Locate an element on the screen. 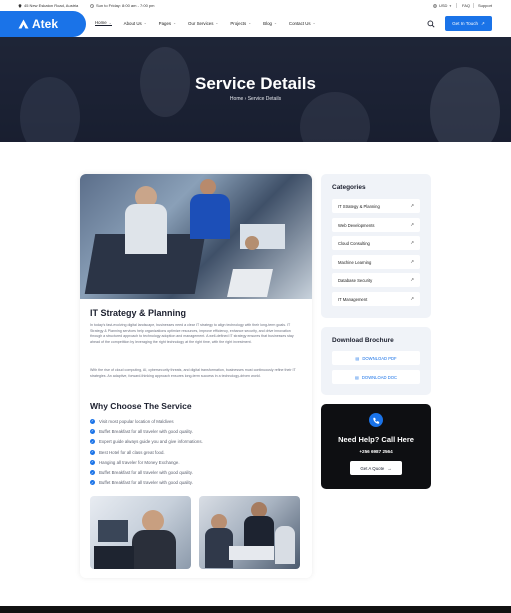 The width and height of the screenshot is (511, 613). category-label: Machine Learning is located at coordinates (355, 262).